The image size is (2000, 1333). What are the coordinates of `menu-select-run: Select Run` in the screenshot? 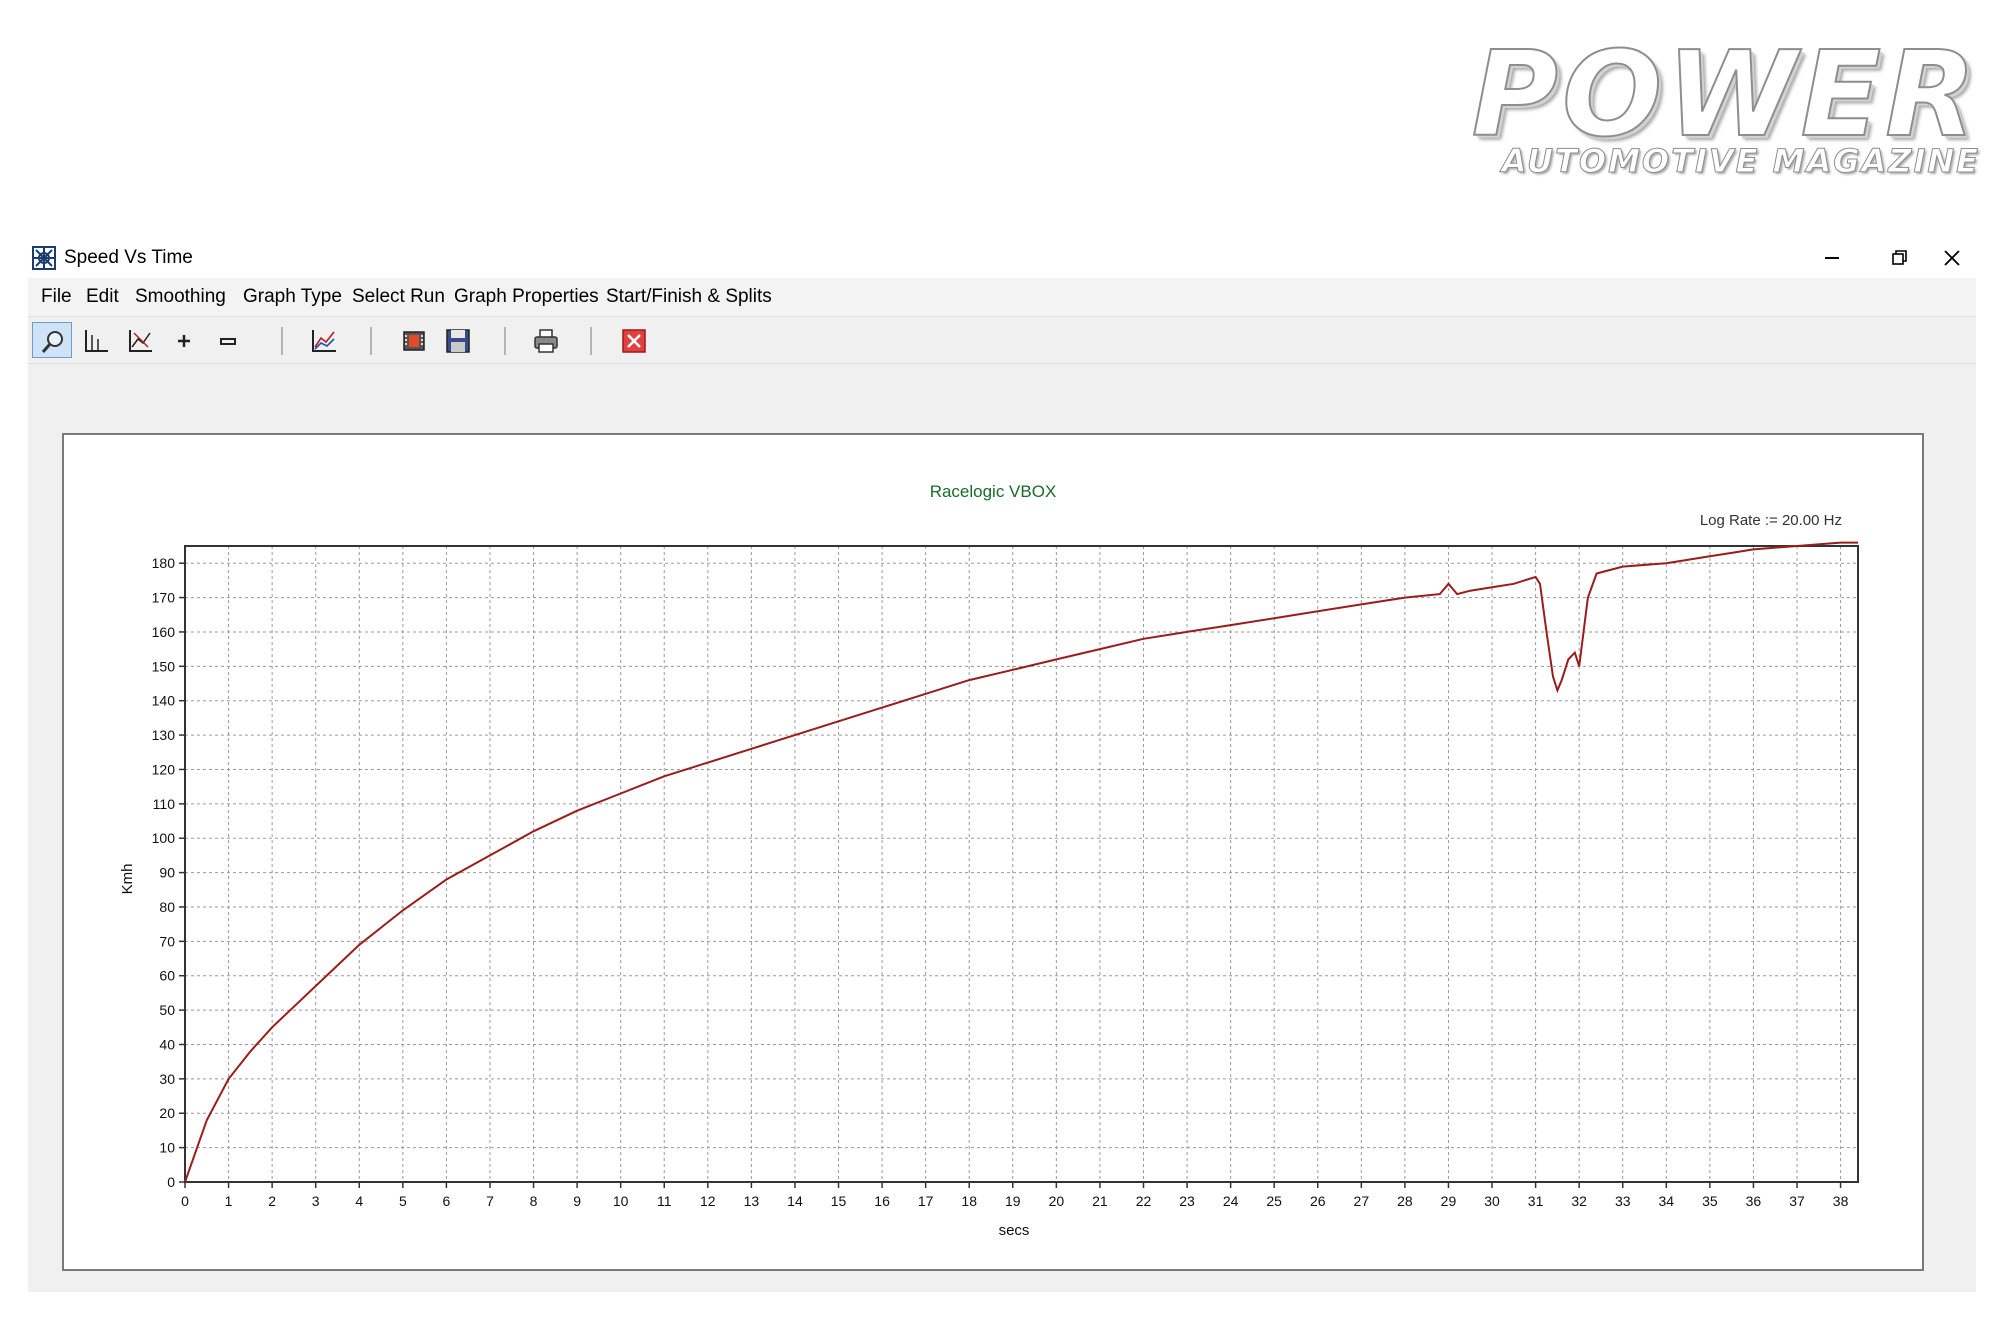 It's located at (398, 297).